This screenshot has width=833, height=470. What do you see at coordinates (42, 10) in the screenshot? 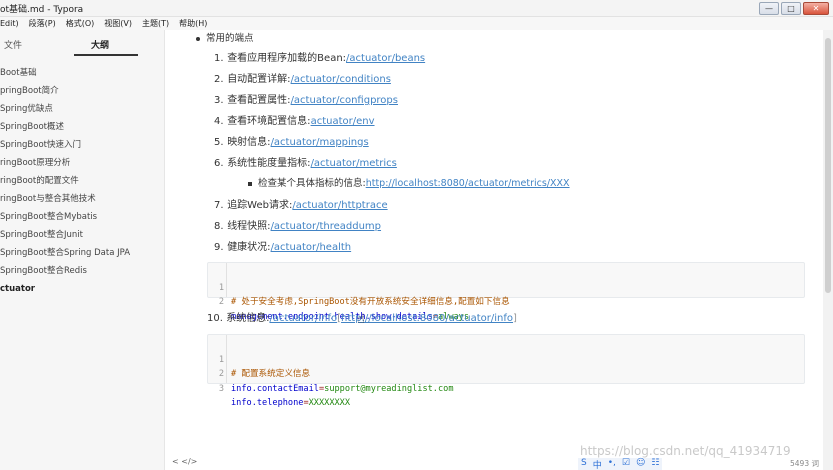
I see `window-title: ot基础.md - Typora` at bounding box center [42, 10].